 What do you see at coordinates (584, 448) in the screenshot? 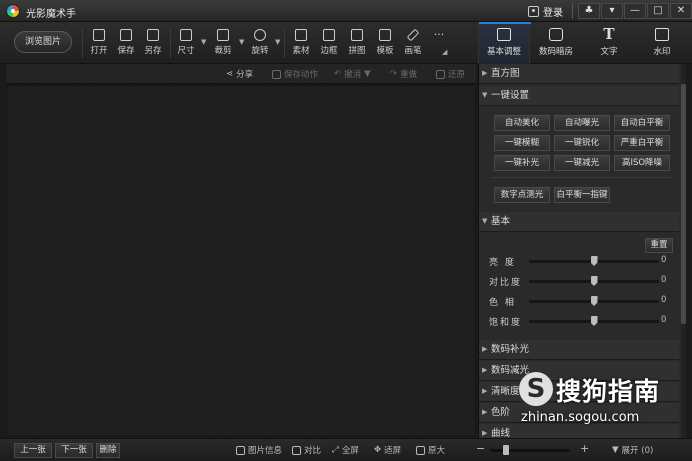
I see `zoom-in-button: +` at bounding box center [584, 448].